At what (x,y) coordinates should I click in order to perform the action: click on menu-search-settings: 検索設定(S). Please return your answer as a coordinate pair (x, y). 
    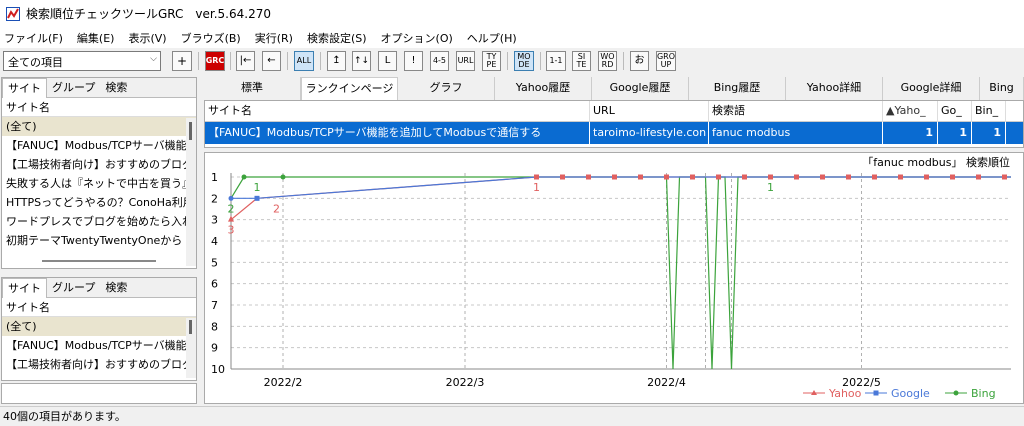
    Looking at the image, I should click on (337, 38).